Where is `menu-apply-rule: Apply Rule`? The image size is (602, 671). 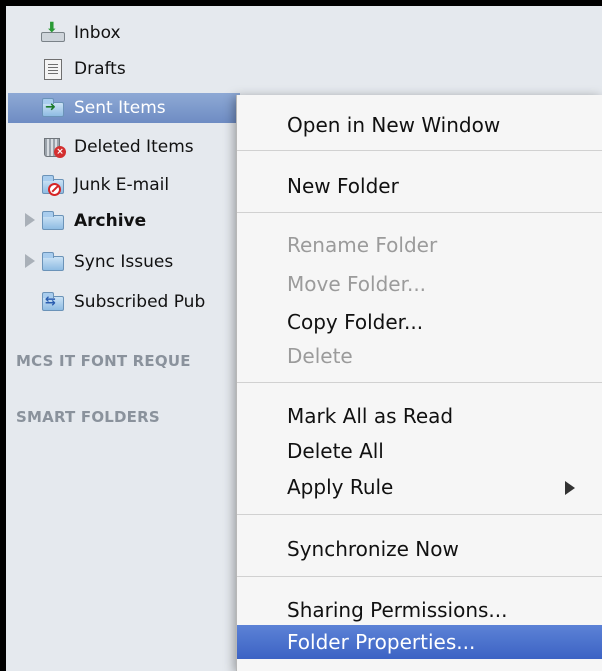
menu-apply-rule: Apply Rule is located at coordinates (419, 487).